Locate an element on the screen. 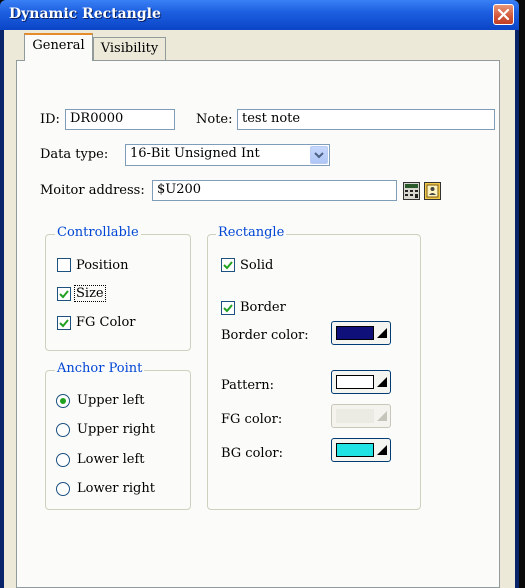  upper-left-label: Upper left is located at coordinates (111, 400).